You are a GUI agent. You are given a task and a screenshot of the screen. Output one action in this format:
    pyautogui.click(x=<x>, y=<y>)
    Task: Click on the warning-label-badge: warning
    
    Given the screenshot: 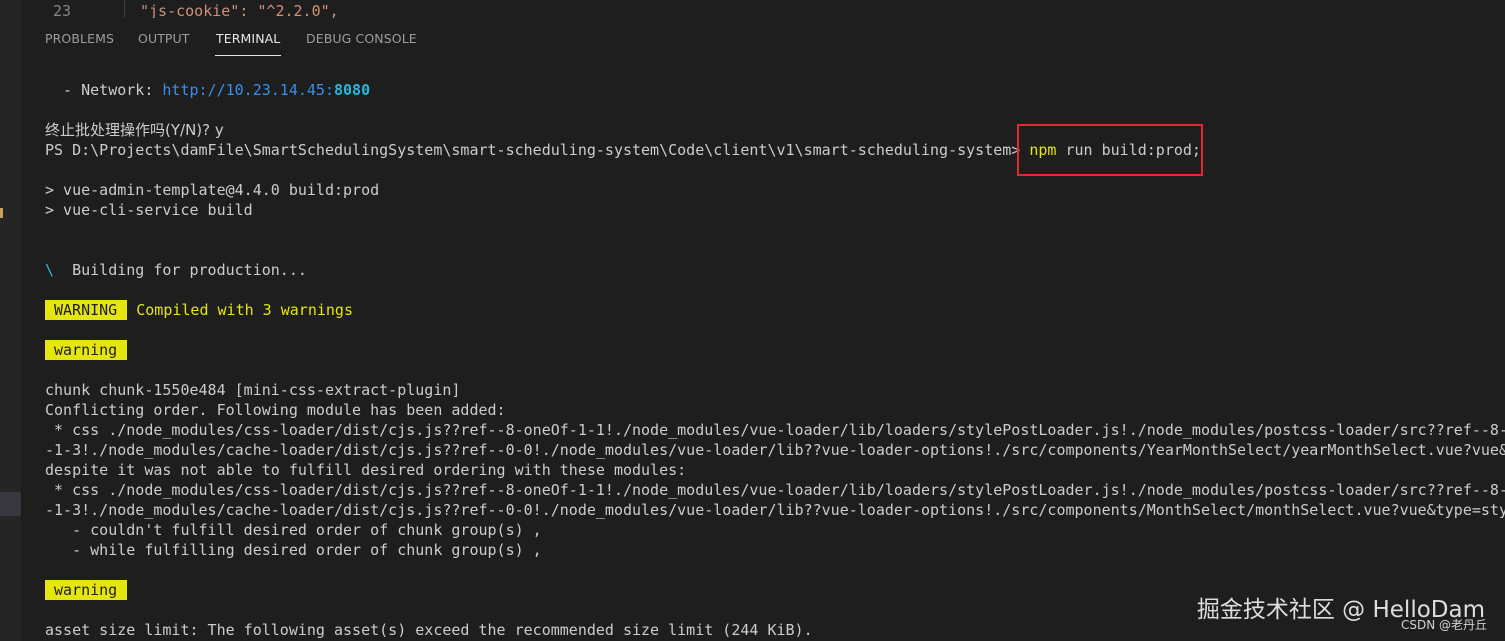 What is the action you would take?
    pyautogui.click(x=86, y=350)
    